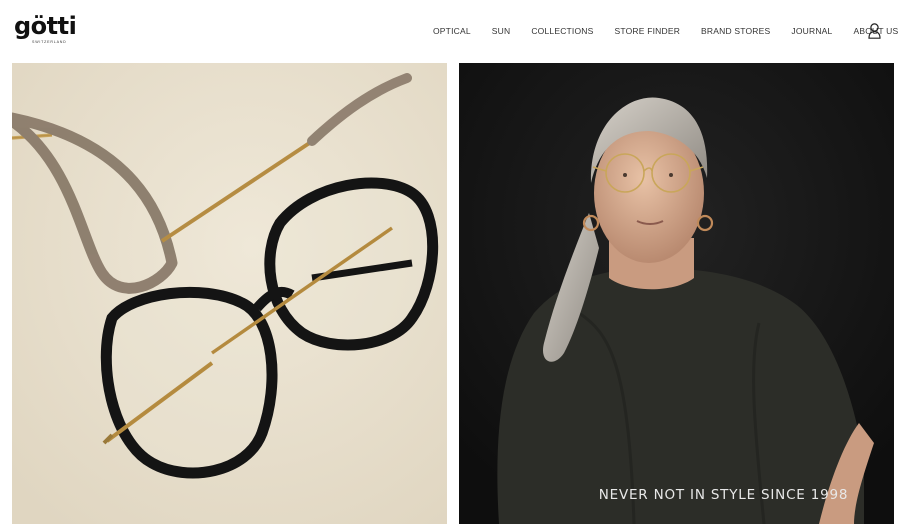  What do you see at coordinates (45, 26) in the screenshot?
I see `brand-name: götti` at bounding box center [45, 26].